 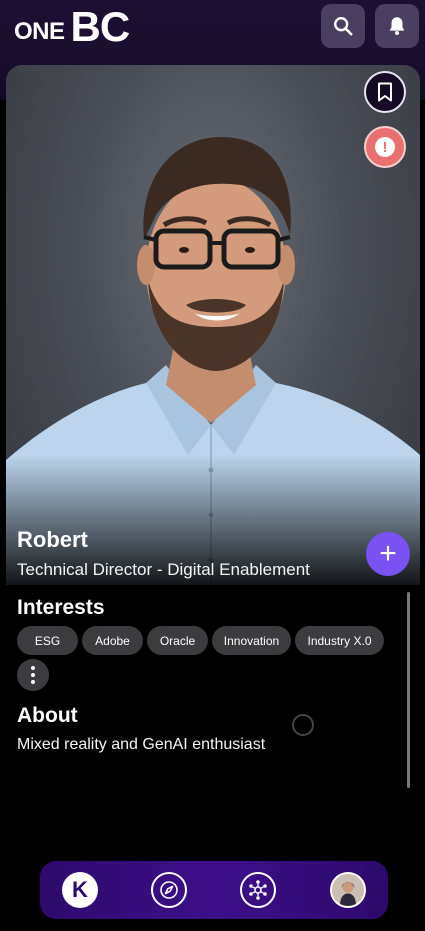 I want to click on network-icon, so click(x=258, y=890).